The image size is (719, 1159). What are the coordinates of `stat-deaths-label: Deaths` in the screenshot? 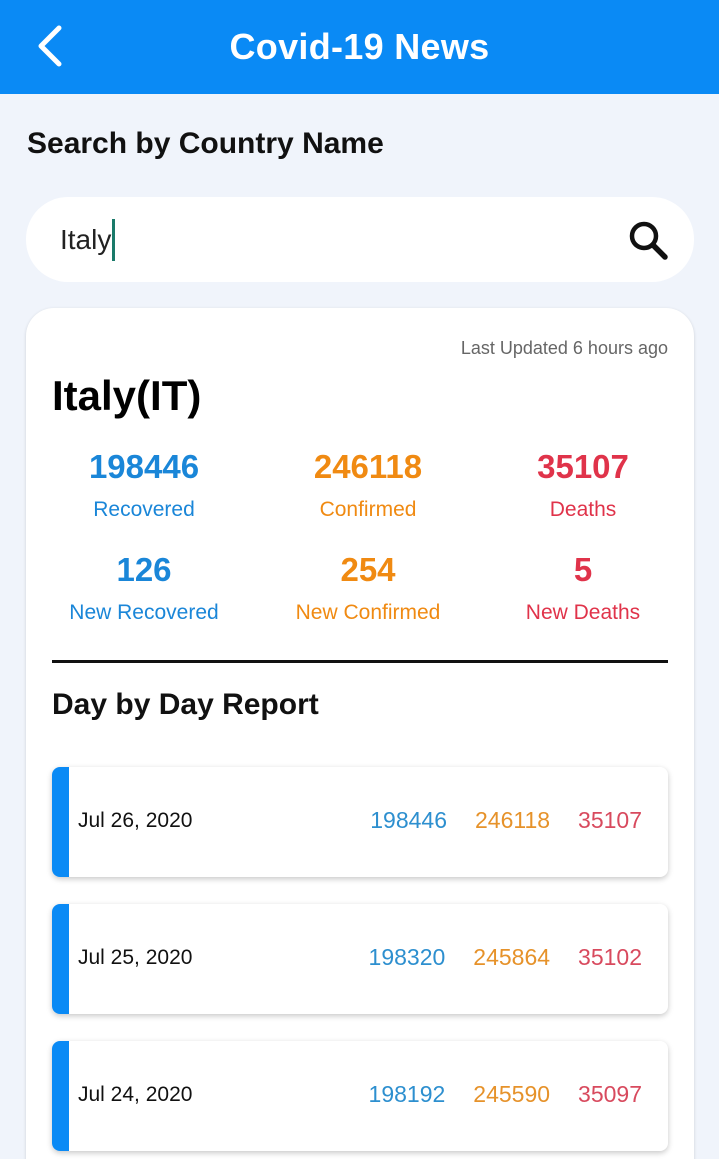 It's located at (583, 509).